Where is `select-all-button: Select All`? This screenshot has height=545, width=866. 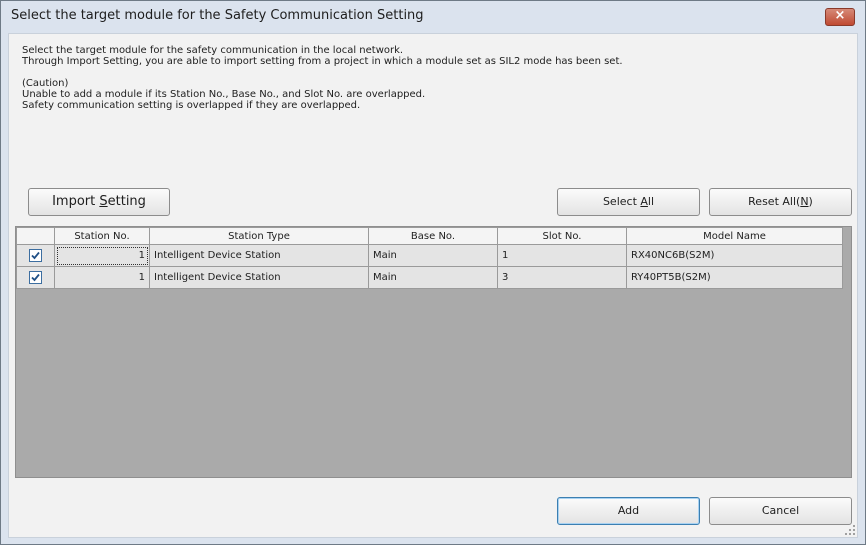 select-all-button: Select All is located at coordinates (628, 202).